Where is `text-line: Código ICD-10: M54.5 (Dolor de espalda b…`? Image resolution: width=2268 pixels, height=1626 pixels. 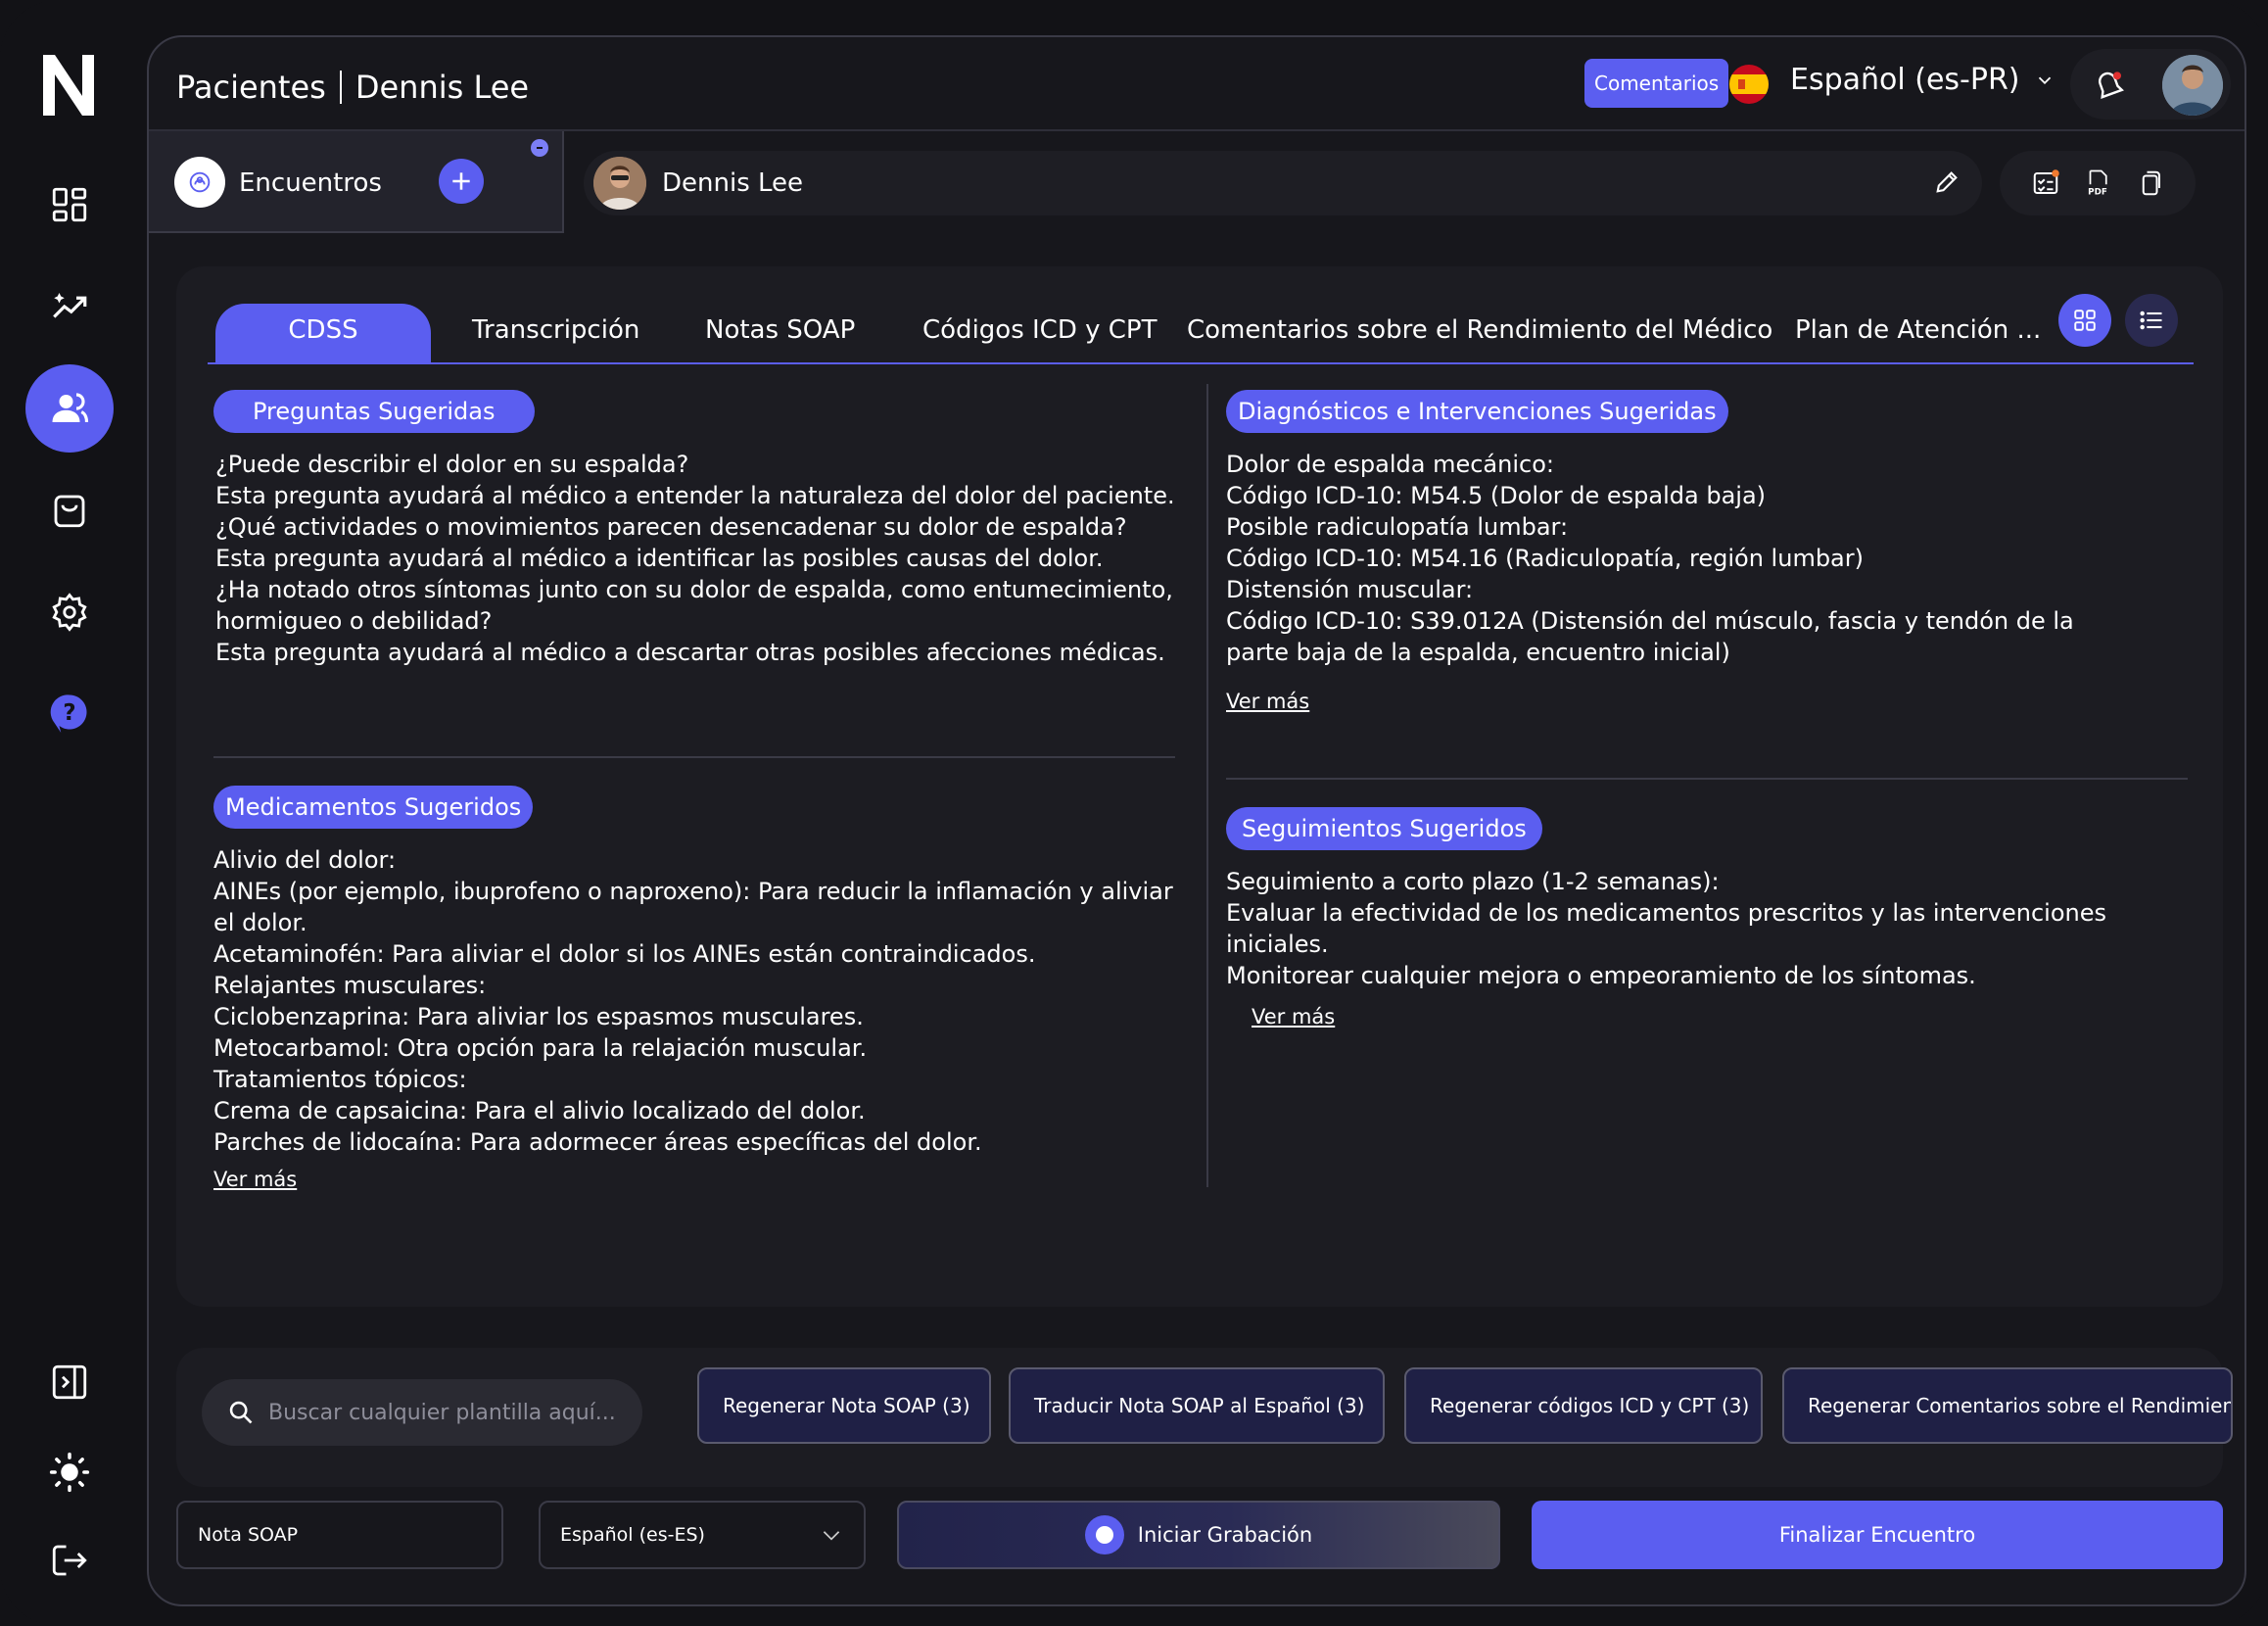 text-line: Código ICD-10: M54.5 (Dolor de espalda b… is located at coordinates (1496, 495).